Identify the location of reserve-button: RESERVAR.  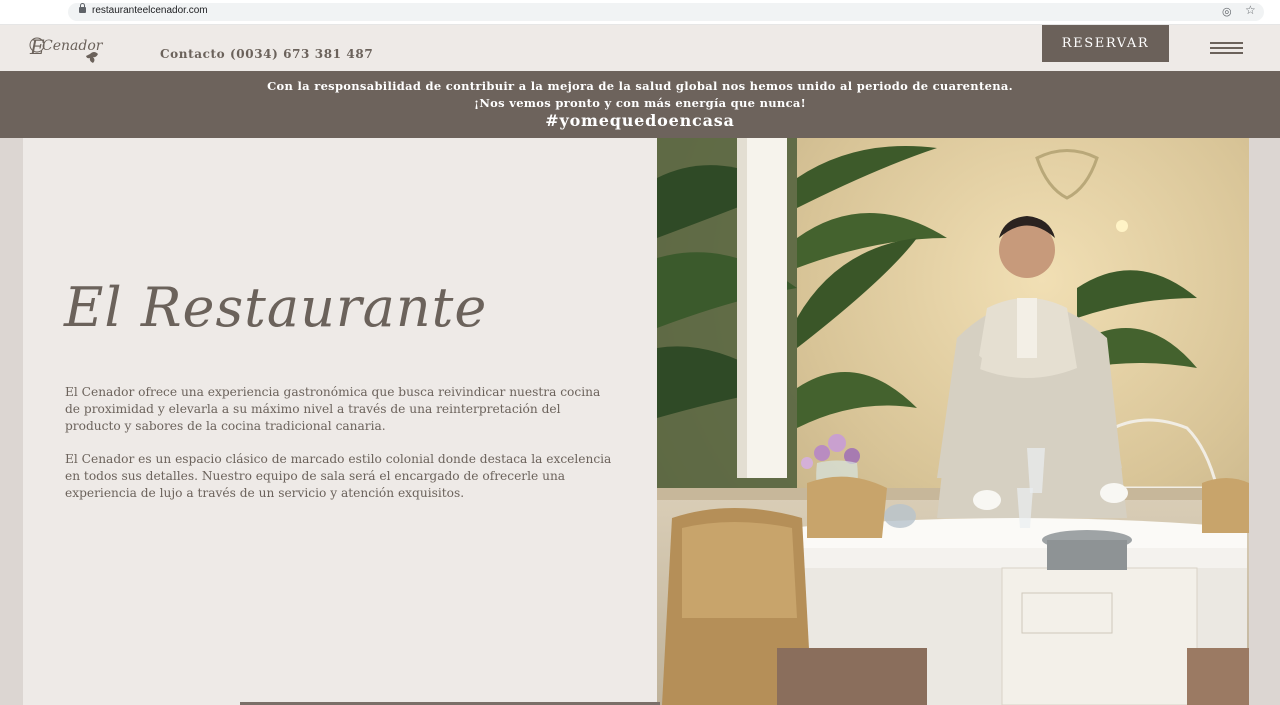
(1105, 43).